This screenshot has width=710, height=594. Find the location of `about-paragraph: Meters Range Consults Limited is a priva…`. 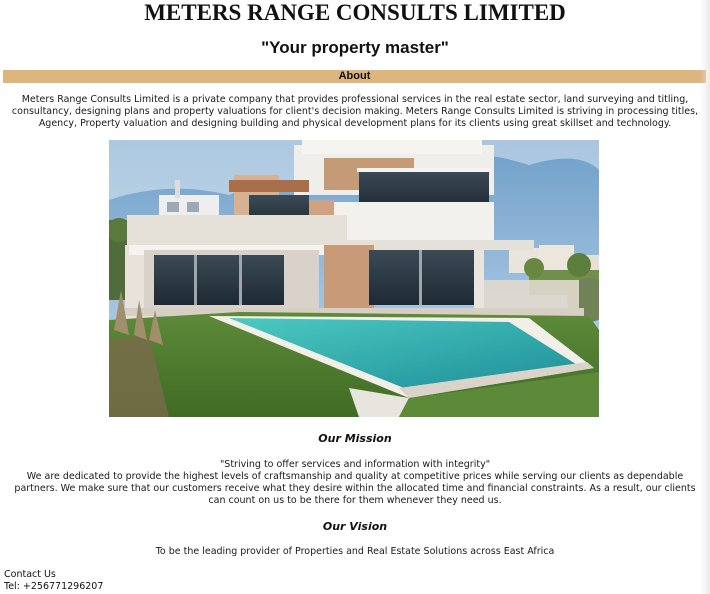

about-paragraph: Meters Range Consults Limited is a priva… is located at coordinates (355, 111).